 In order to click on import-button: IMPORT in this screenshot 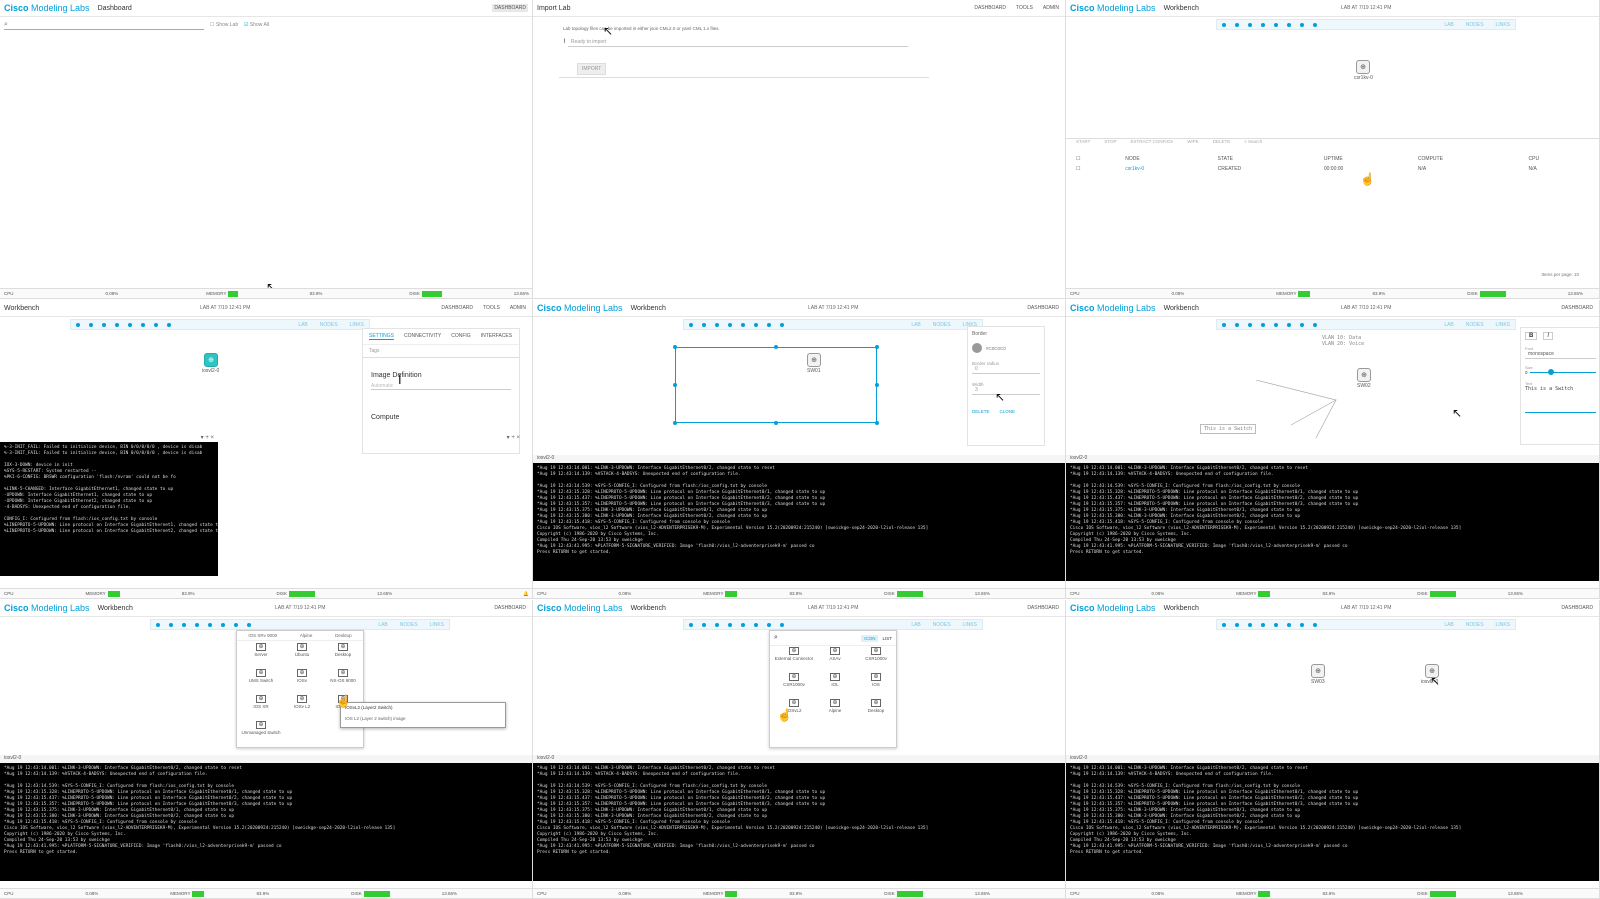, I will do `click(592, 69)`.